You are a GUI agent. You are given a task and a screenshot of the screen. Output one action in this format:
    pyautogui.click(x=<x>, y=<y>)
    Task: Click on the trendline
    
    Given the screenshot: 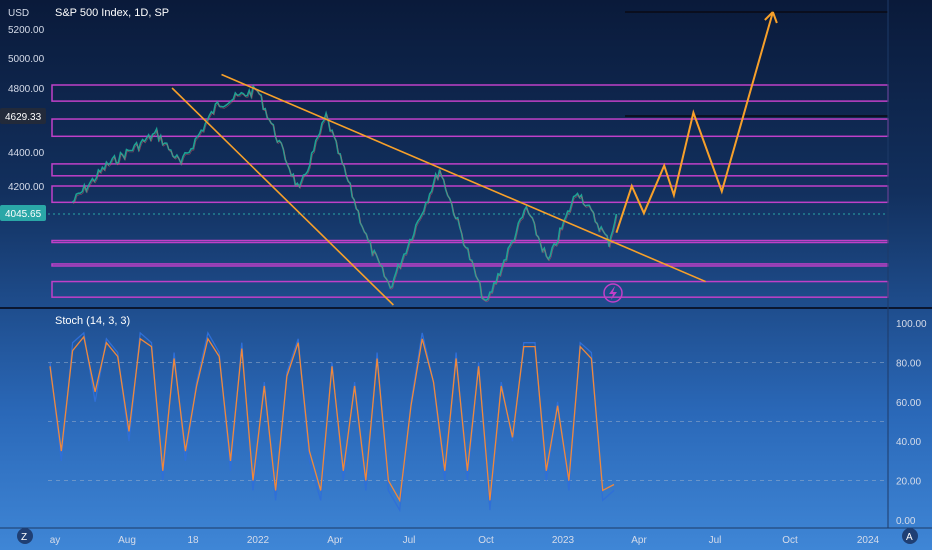 What is the action you would take?
    pyautogui.click(x=282, y=196)
    